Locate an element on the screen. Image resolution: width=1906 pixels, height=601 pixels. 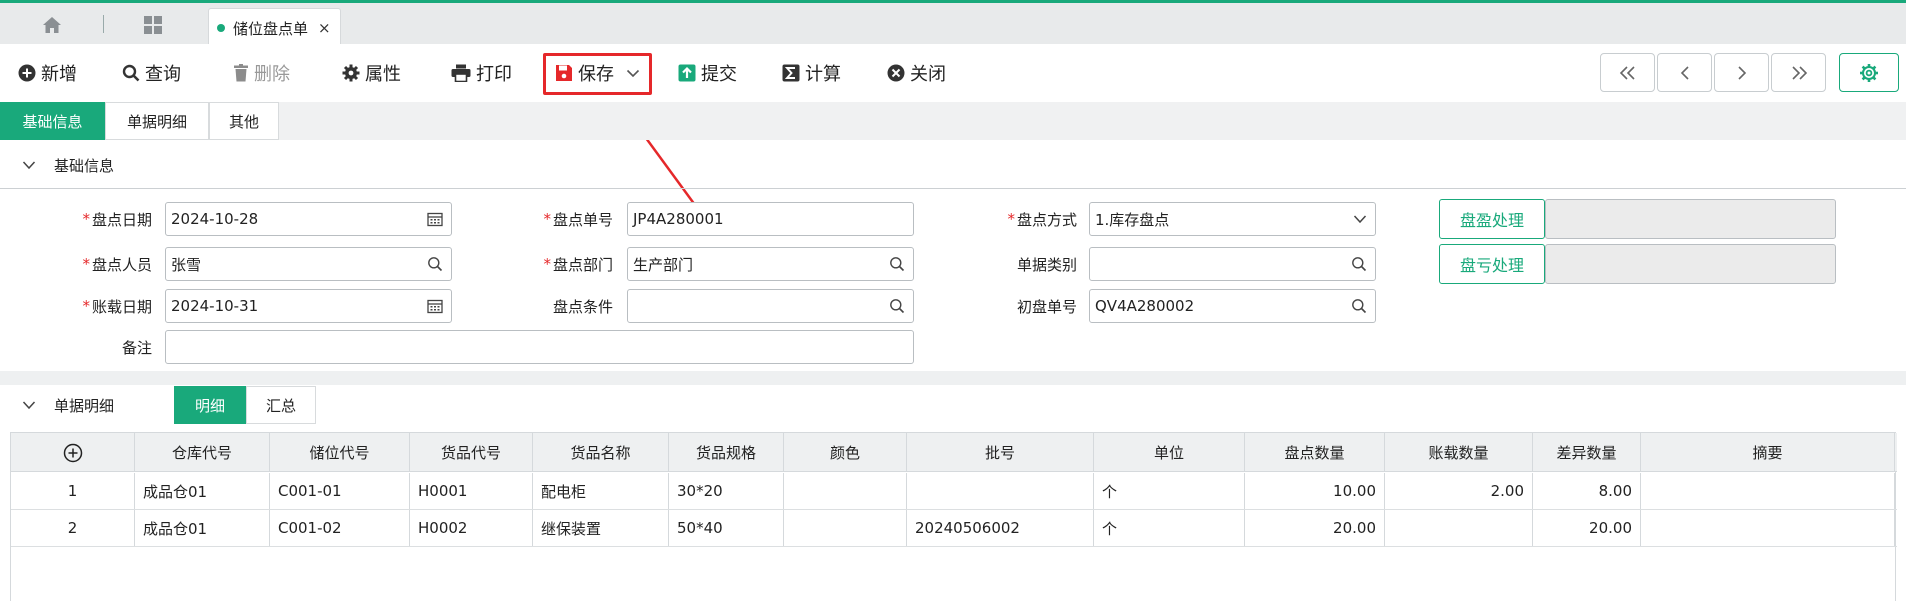
col-book-qty: 账载数量 is located at coordinates (1459, 452).